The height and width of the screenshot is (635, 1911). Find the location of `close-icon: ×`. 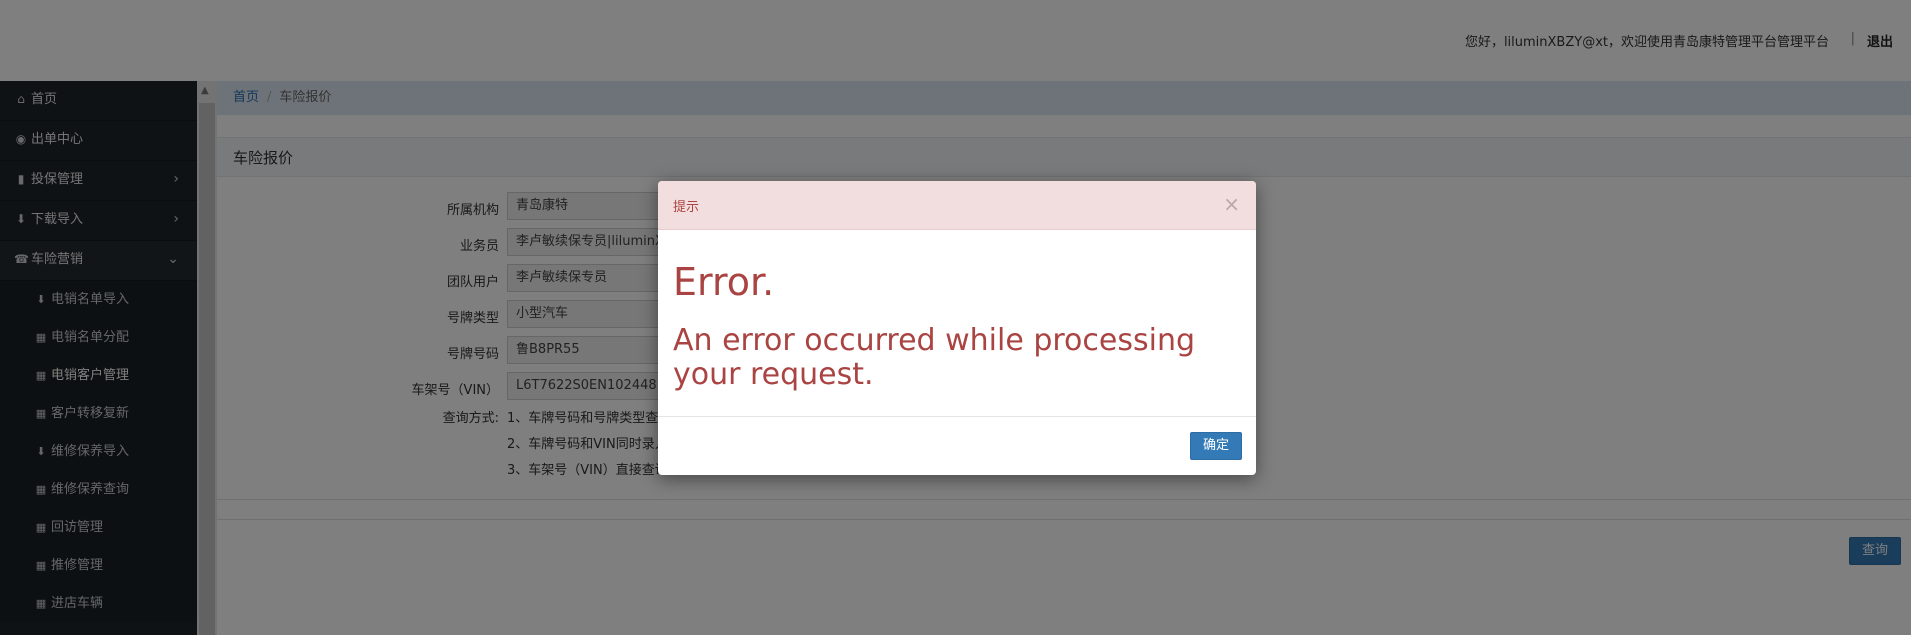

close-icon: × is located at coordinates (1231, 204).